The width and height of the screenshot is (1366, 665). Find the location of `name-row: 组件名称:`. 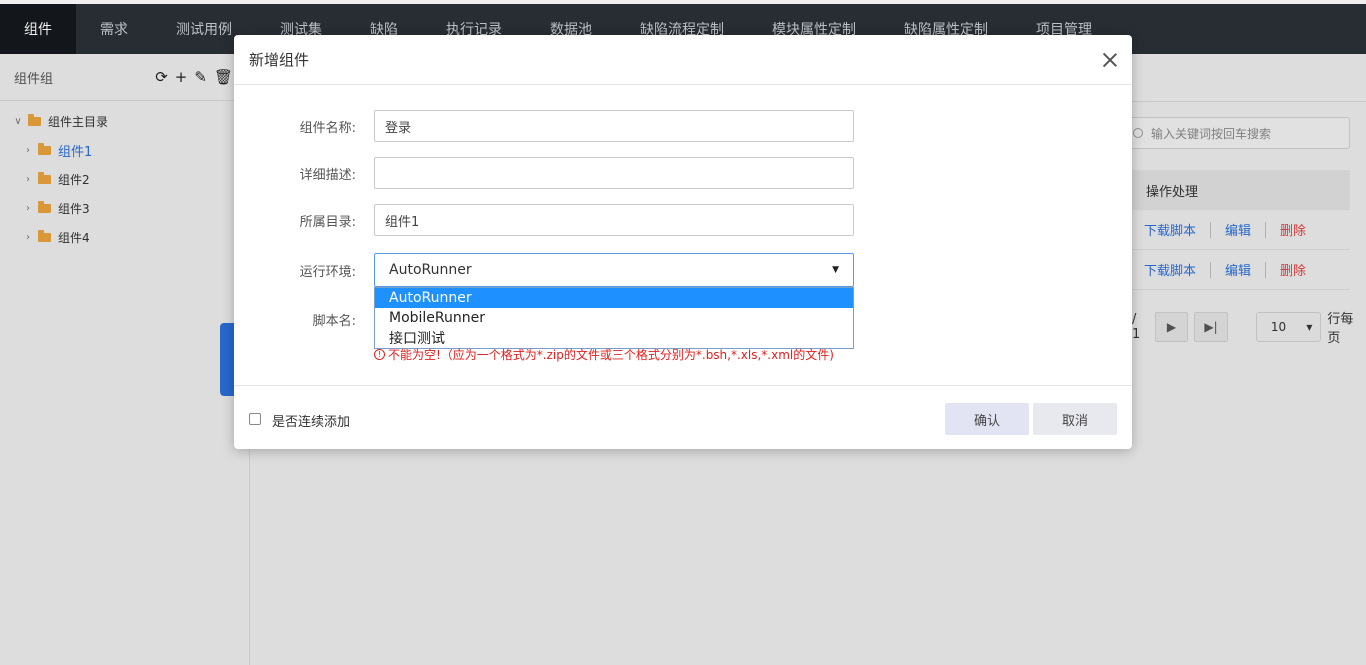

name-row: 组件名称: is located at coordinates (295, 126).